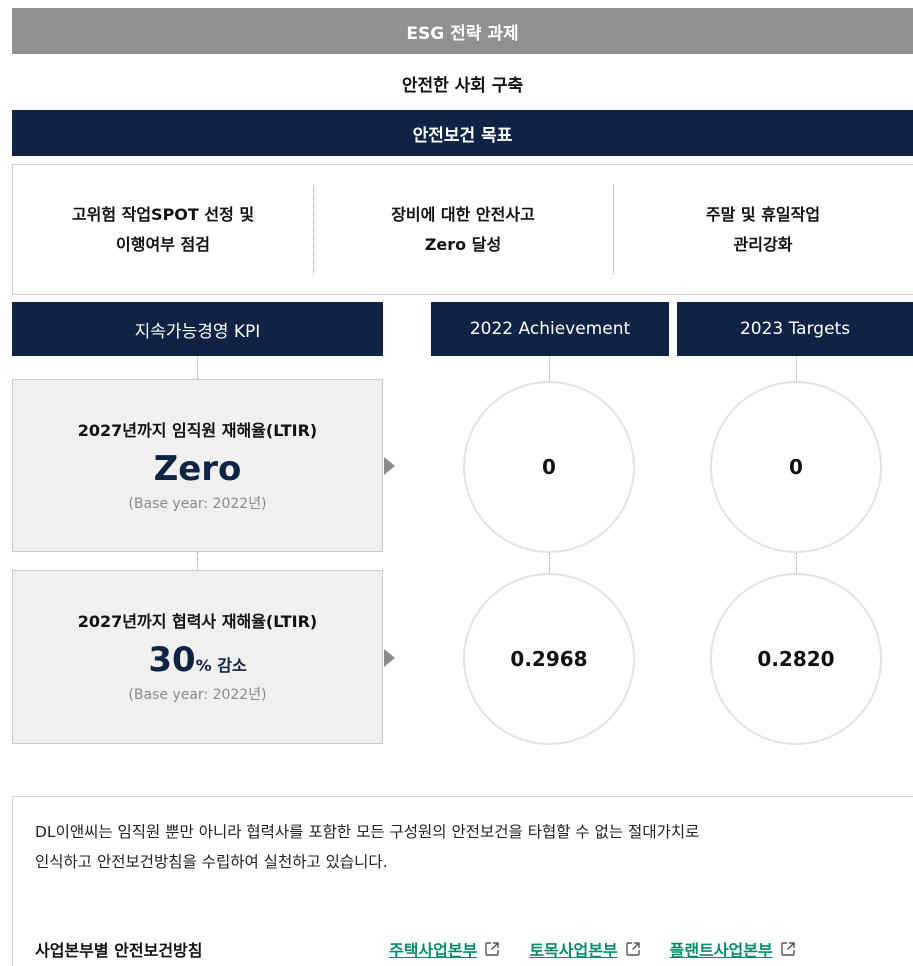  What do you see at coordinates (573, 950) in the screenshot?
I see `link-label: 토목사업본부` at bounding box center [573, 950].